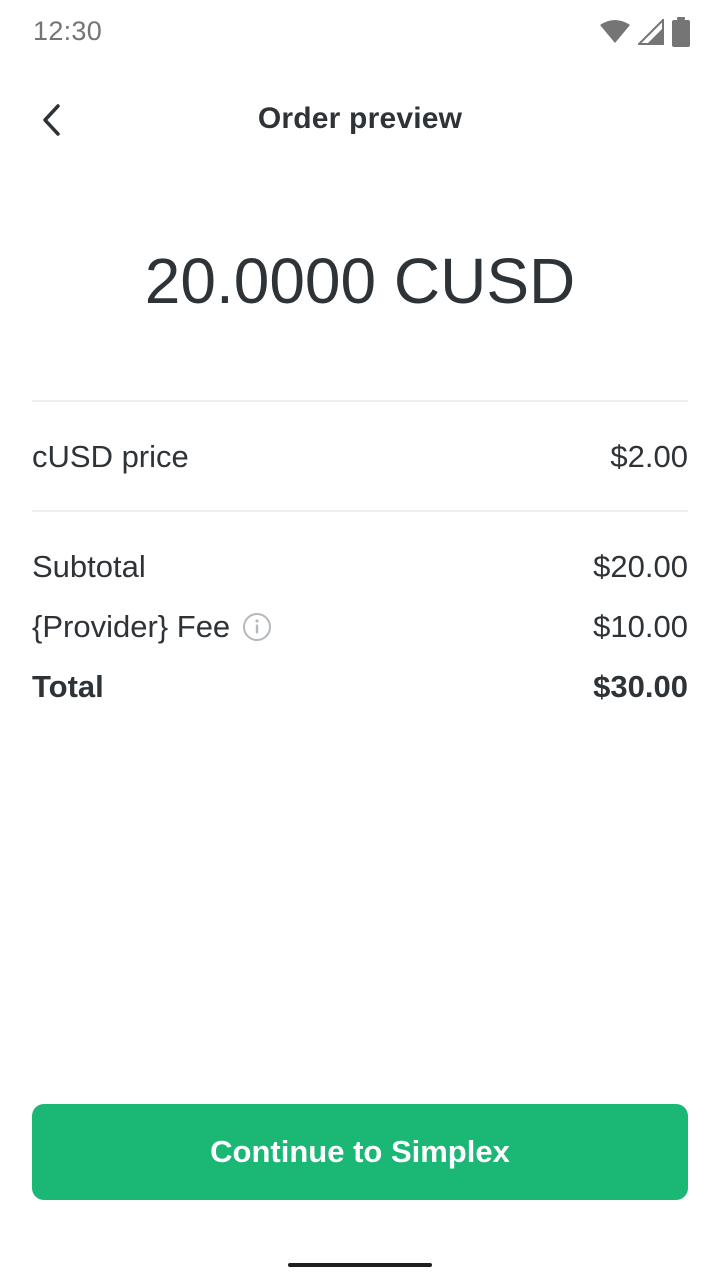 This screenshot has width=720, height=1280. What do you see at coordinates (360, 281) in the screenshot?
I see `order-amount: 20.0000 CUSD` at bounding box center [360, 281].